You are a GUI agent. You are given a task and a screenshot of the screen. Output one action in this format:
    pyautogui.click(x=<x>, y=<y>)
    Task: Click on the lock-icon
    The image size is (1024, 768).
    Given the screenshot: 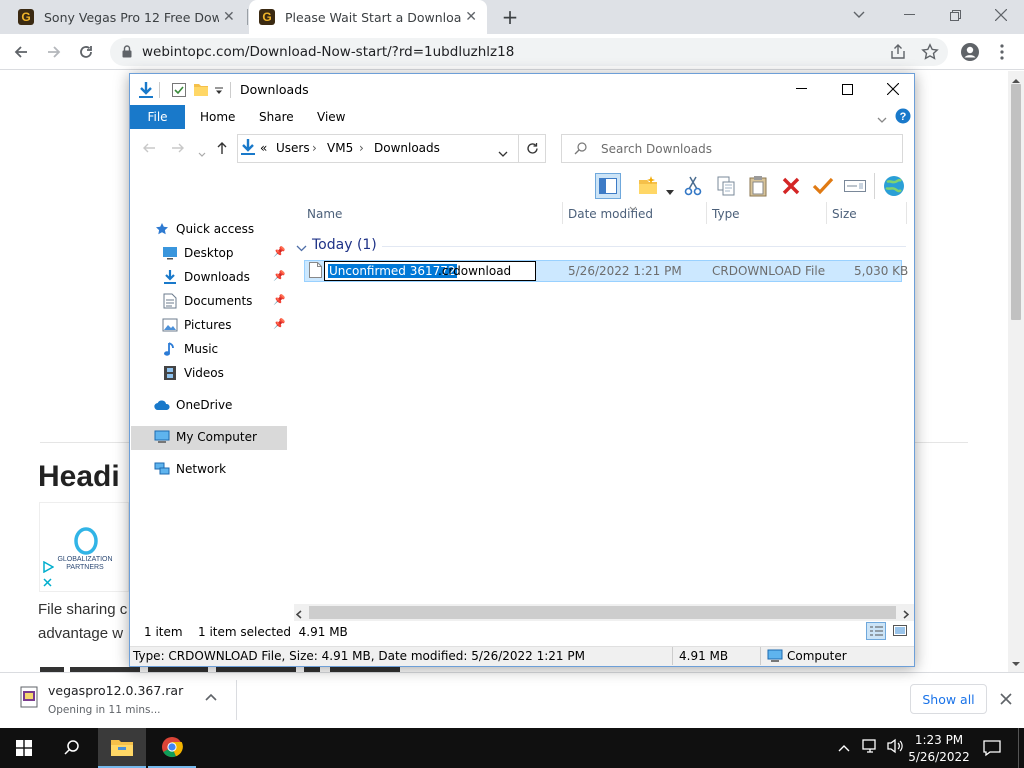 What is the action you would take?
    pyautogui.click(x=127, y=51)
    